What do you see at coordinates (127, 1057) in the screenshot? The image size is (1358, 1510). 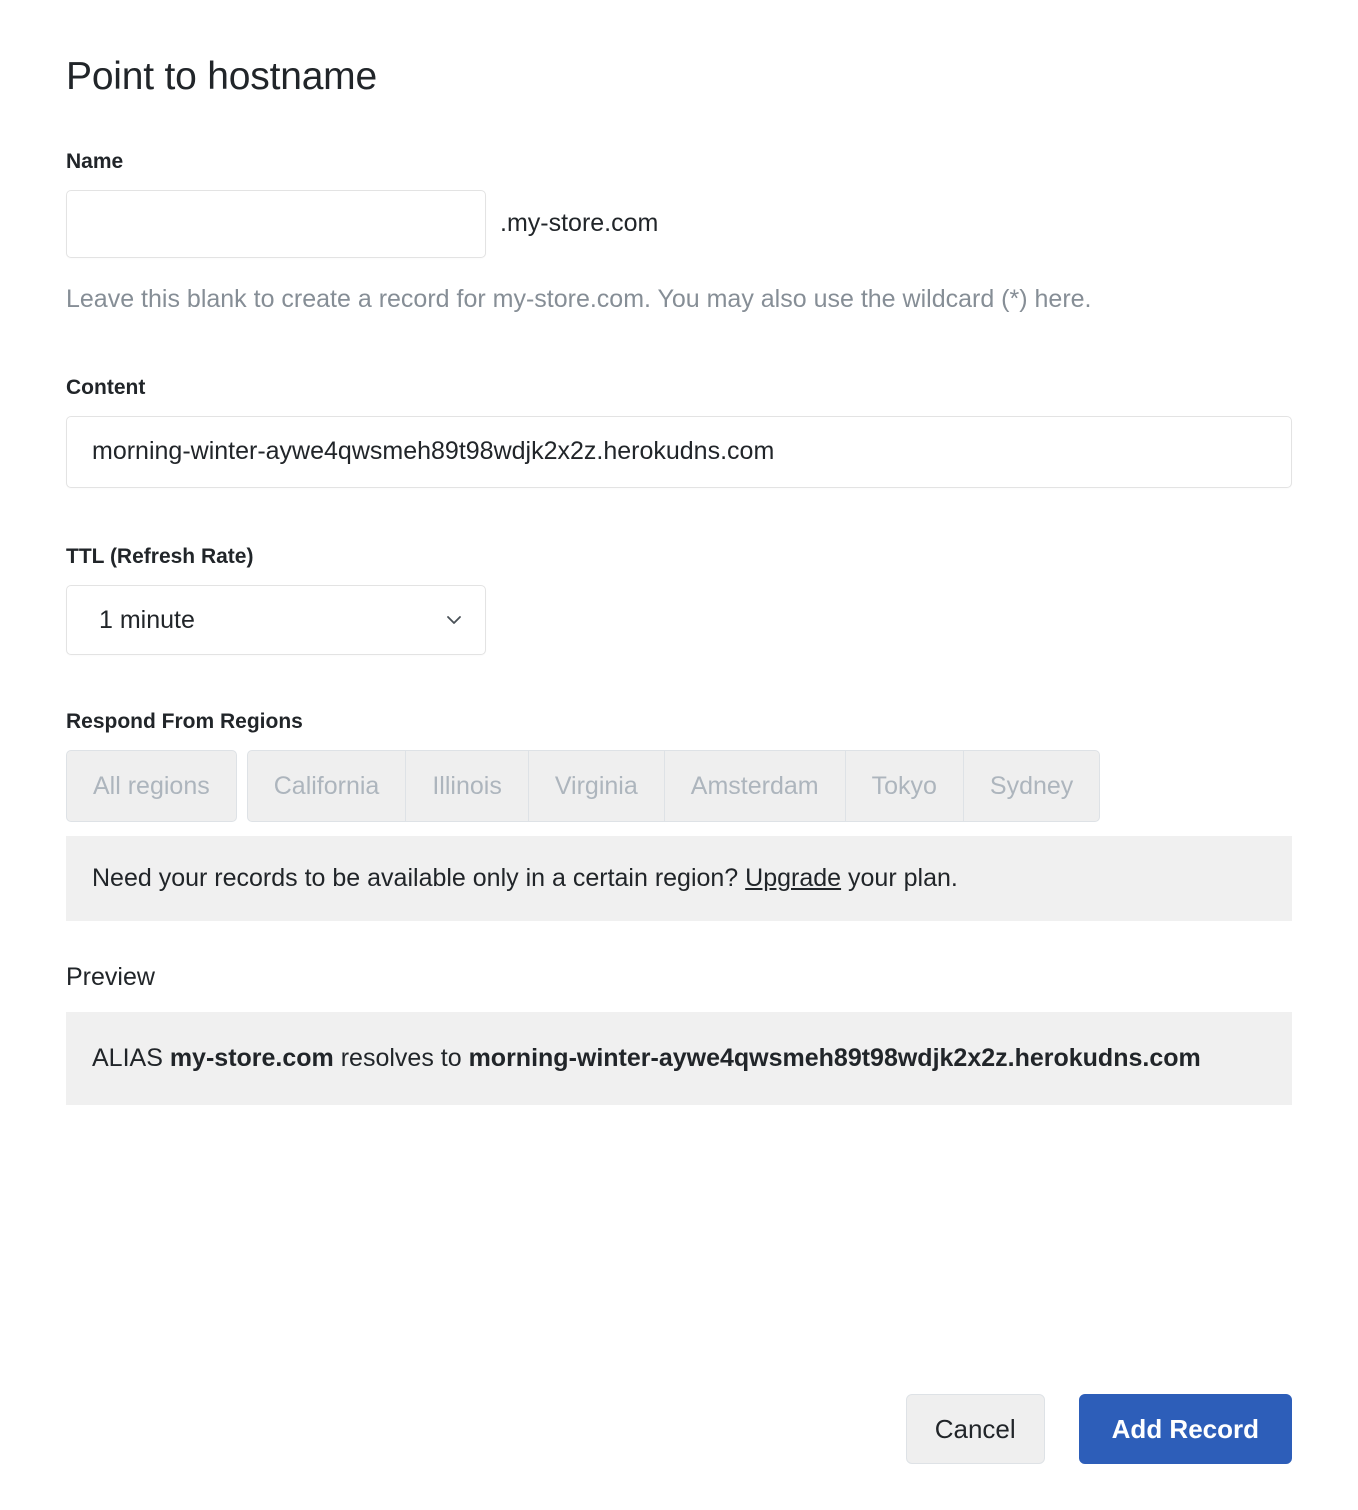 I see `preview-record-type: ALIAS` at bounding box center [127, 1057].